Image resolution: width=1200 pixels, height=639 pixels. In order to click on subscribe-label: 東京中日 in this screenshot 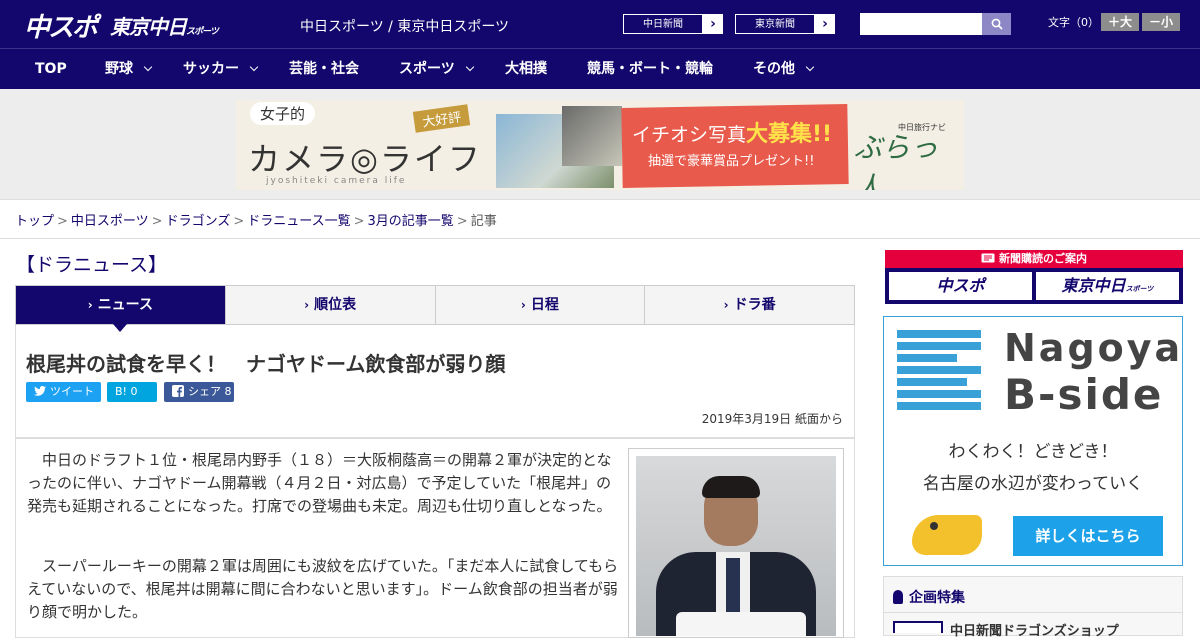, I will do `click(1093, 285)`.